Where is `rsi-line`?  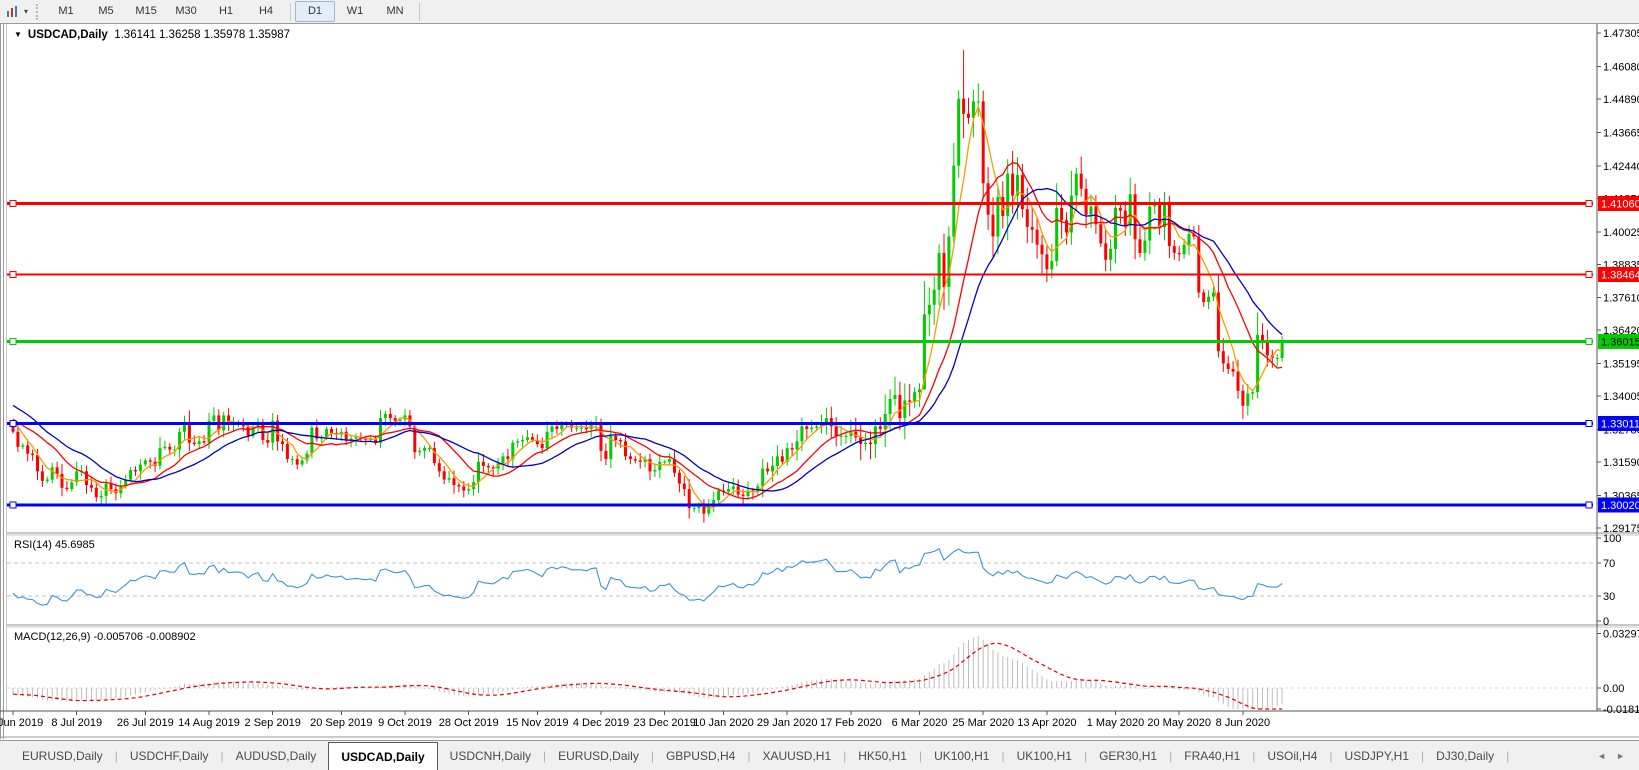
rsi-line is located at coordinates (647, 577).